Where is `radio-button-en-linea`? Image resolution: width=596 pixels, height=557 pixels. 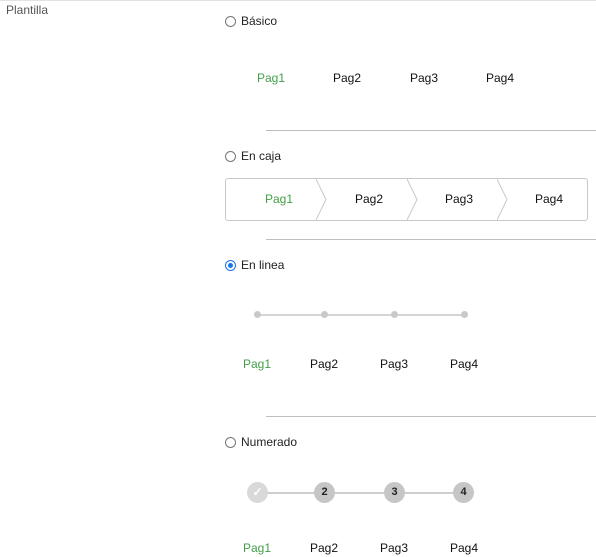
radio-button-en-linea is located at coordinates (230, 265).